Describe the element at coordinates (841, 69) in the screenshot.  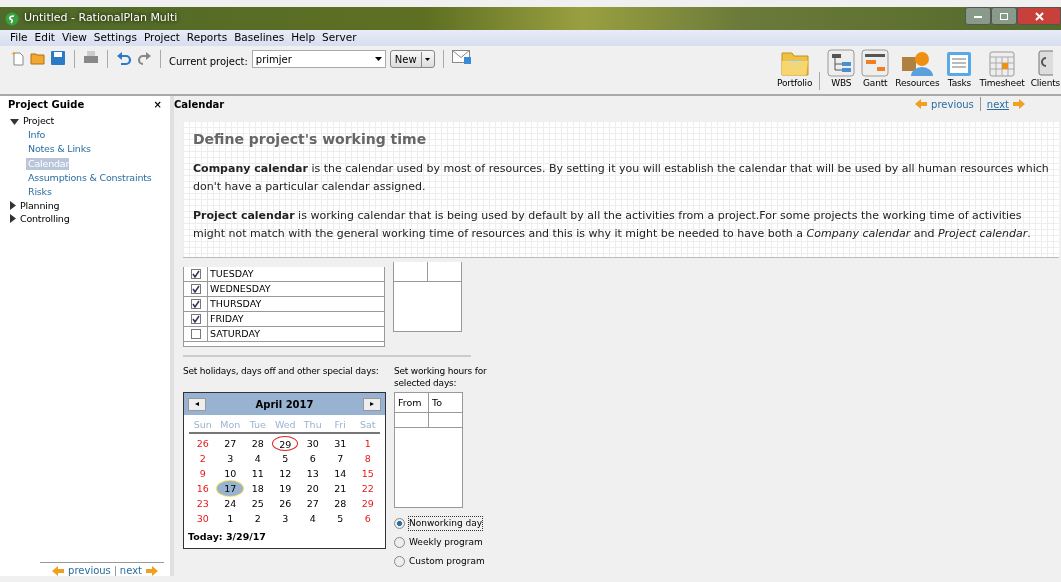
I see `module-button: WBS` at that location.